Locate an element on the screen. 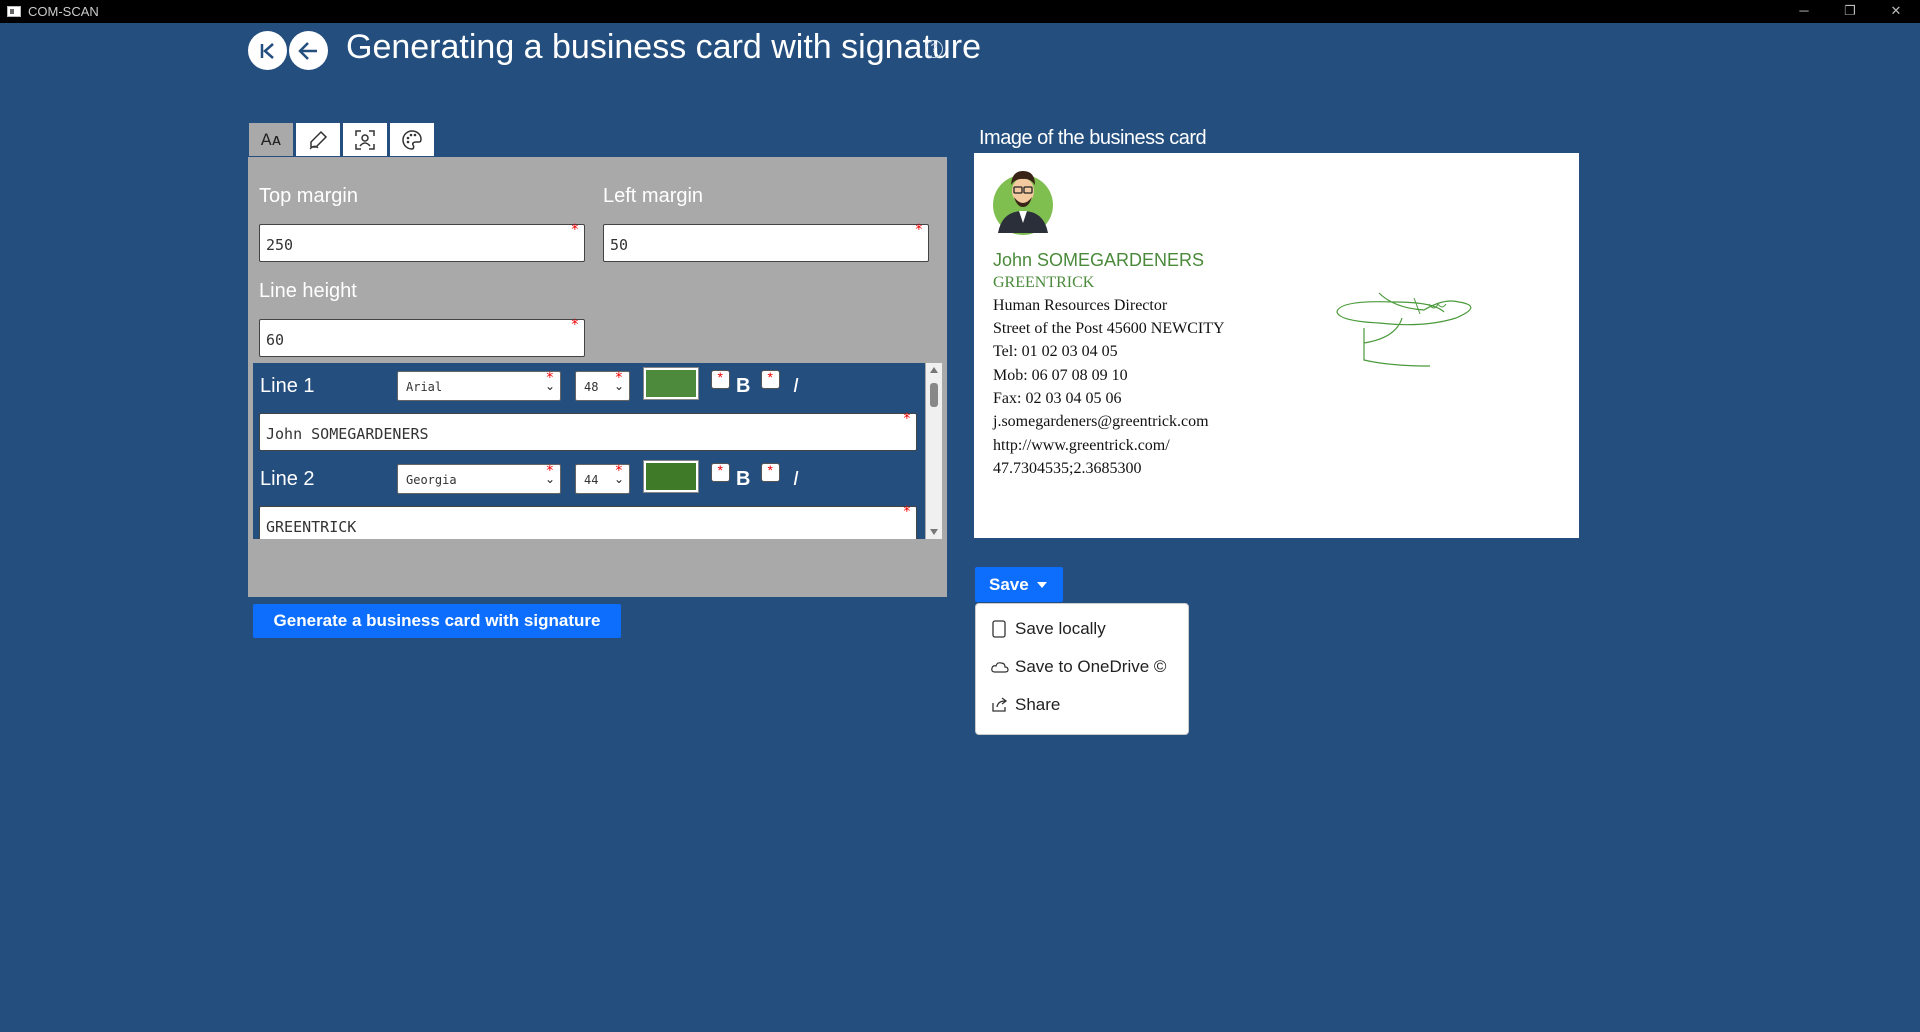 The image size is (1920, 1032). app-icon is located at coordinates (14, 11).